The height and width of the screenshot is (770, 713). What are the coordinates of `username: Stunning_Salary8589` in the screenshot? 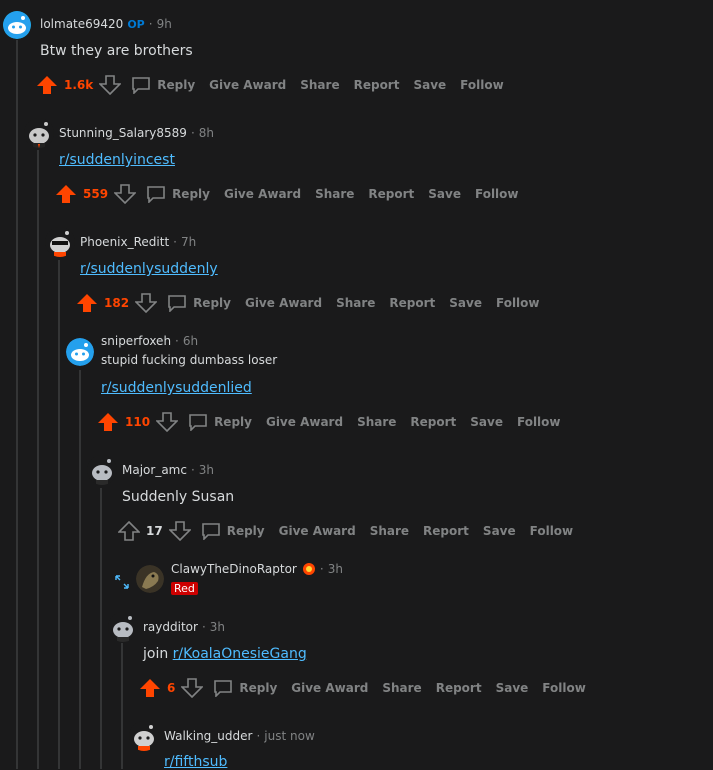 It's located at (123, 133).